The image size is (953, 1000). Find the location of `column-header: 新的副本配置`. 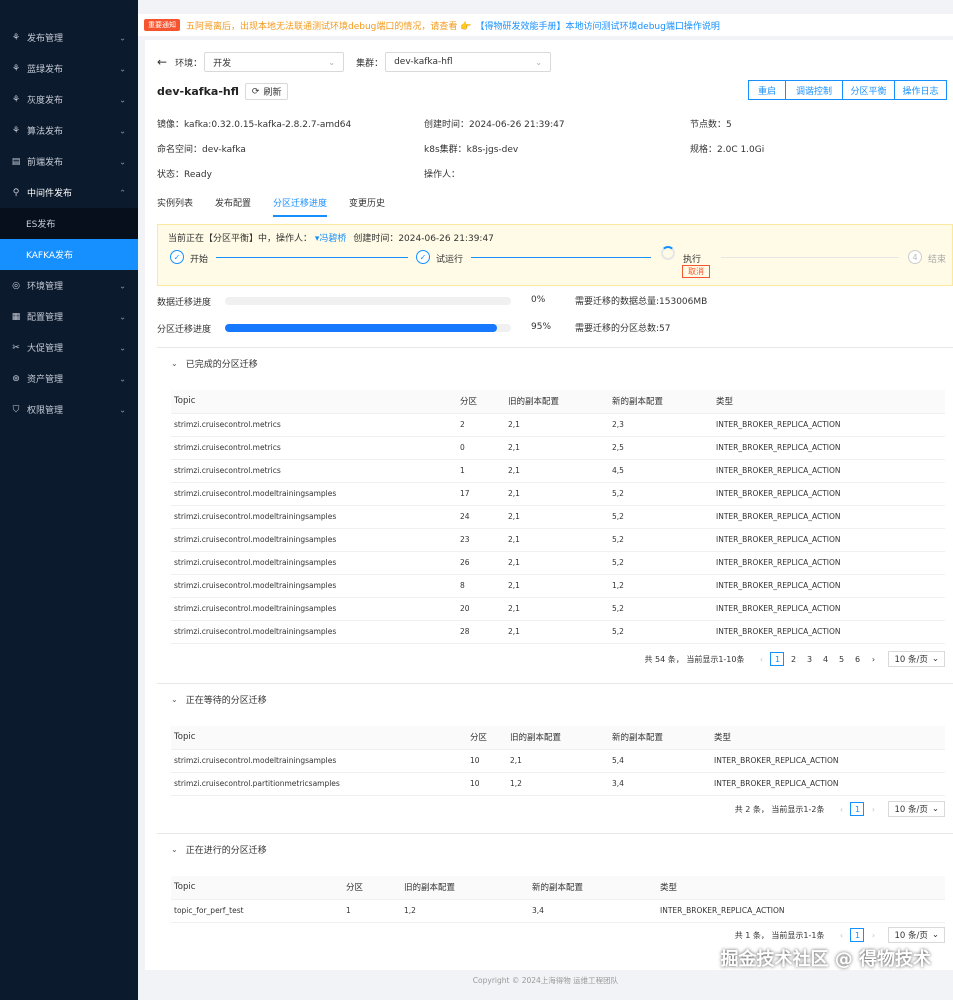

column-header: 新的副本配置 is located at coordinates (661, 402).